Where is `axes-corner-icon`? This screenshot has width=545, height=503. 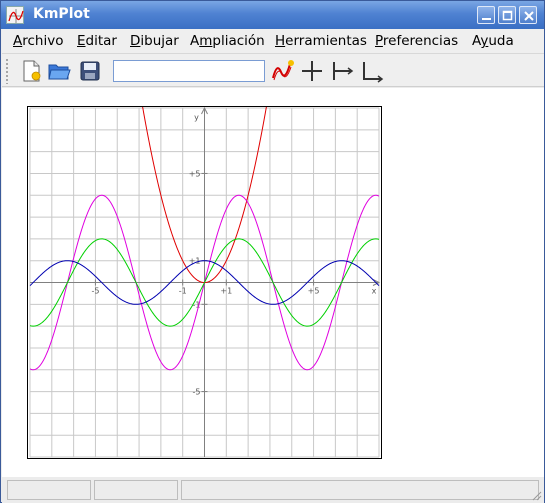
axes-corner-icon is located at coordinates (371, 71).